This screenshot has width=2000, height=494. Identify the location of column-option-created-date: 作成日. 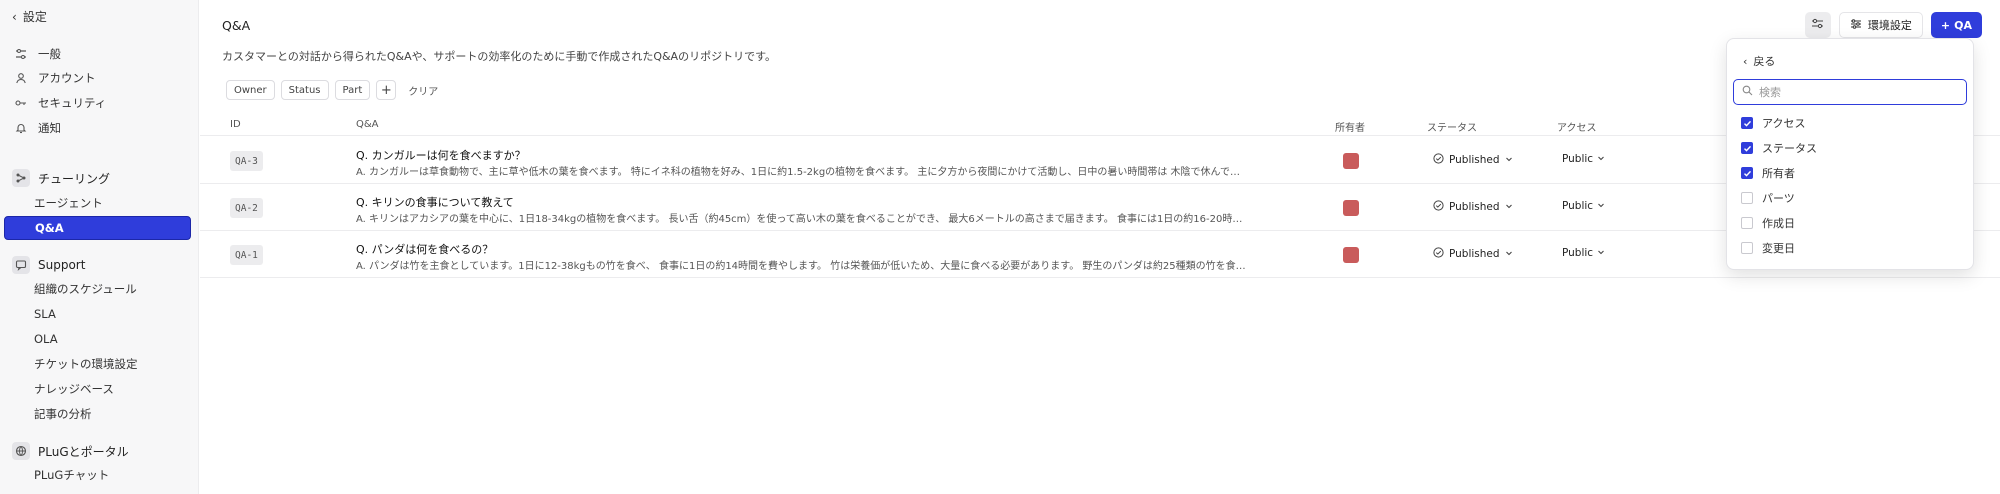
(1768, 223).